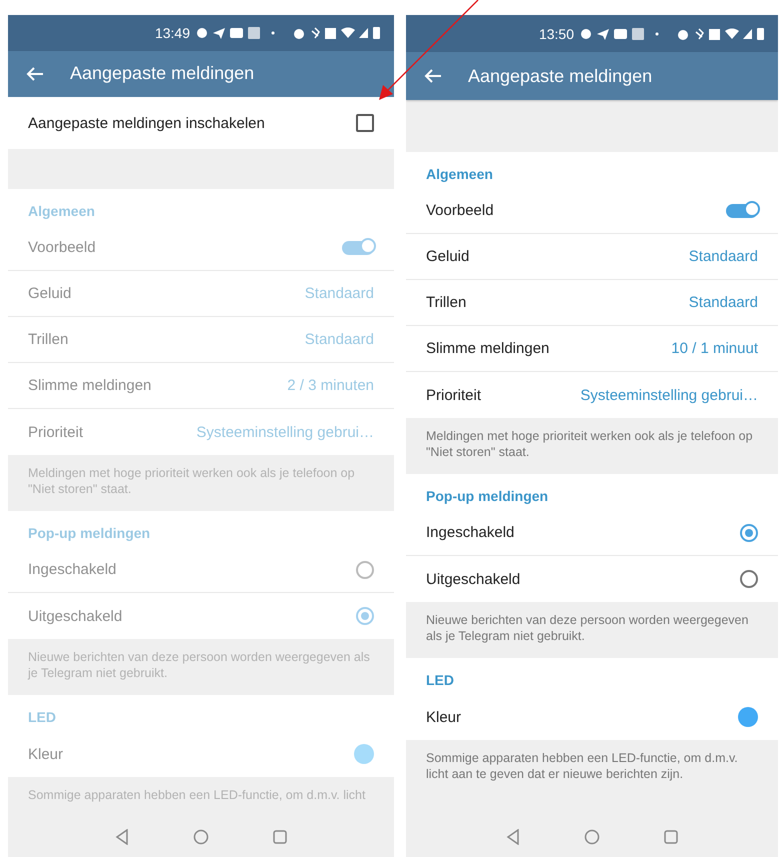 The width and height of the screenshot is (779, 857). What do you see at coordinates (146, 123) in the screenshot?
I see `setting-label: Aangepaste meldingen inschakelen` at bounding box center [146, 123].